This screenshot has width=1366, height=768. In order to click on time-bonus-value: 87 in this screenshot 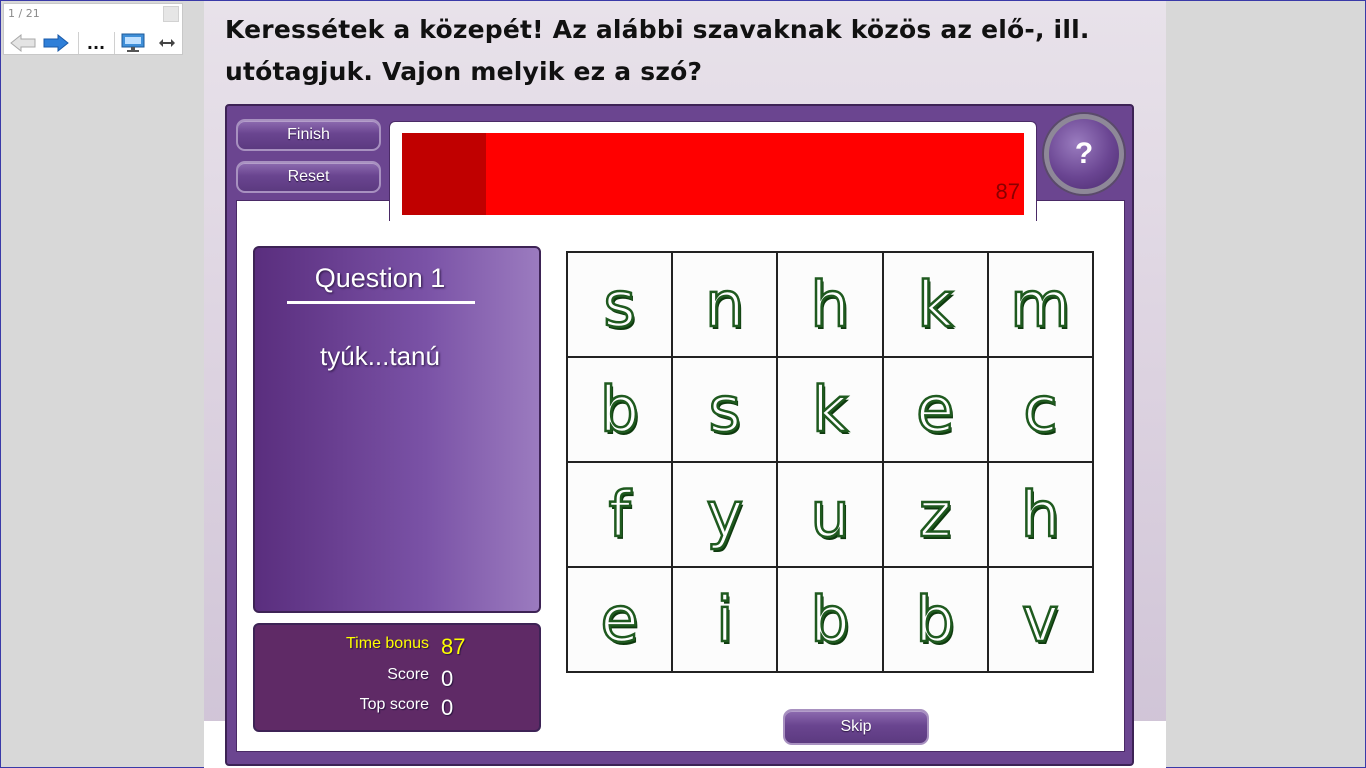, I will do `click(453, 646)`.